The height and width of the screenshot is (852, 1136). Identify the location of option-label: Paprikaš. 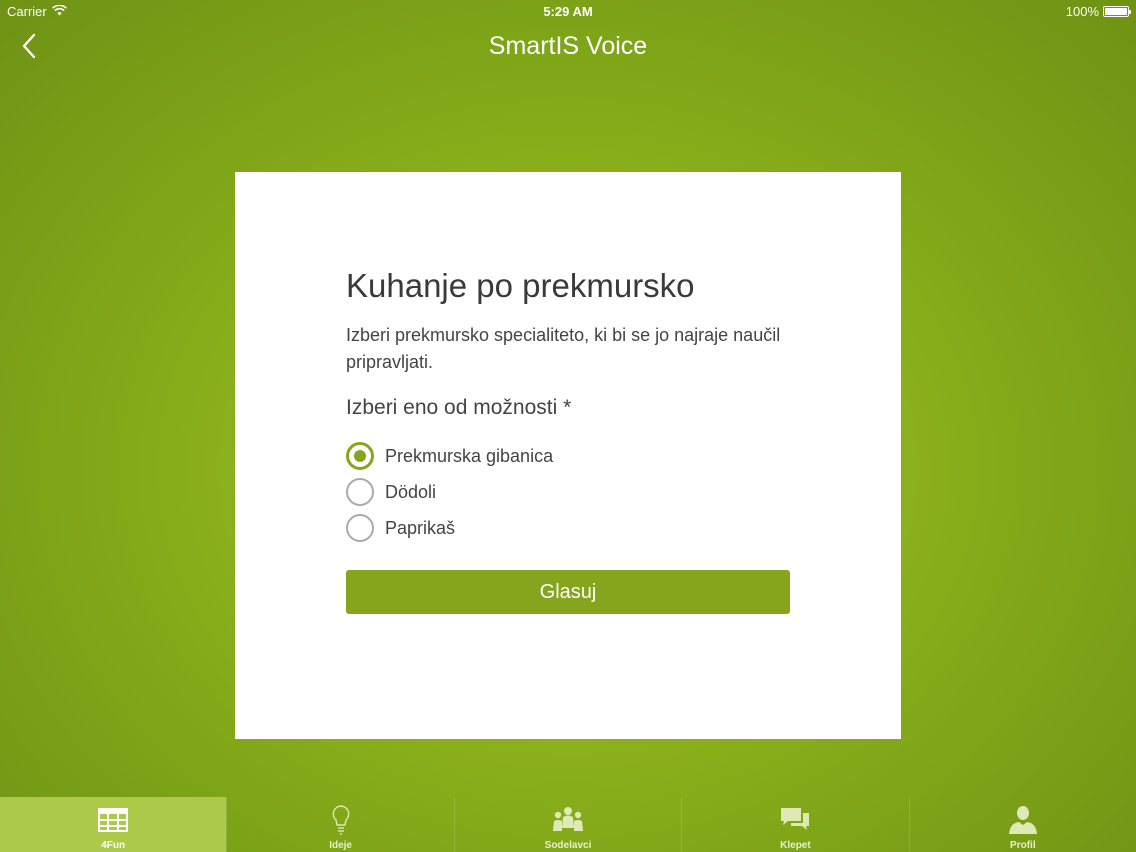
(420, 527).